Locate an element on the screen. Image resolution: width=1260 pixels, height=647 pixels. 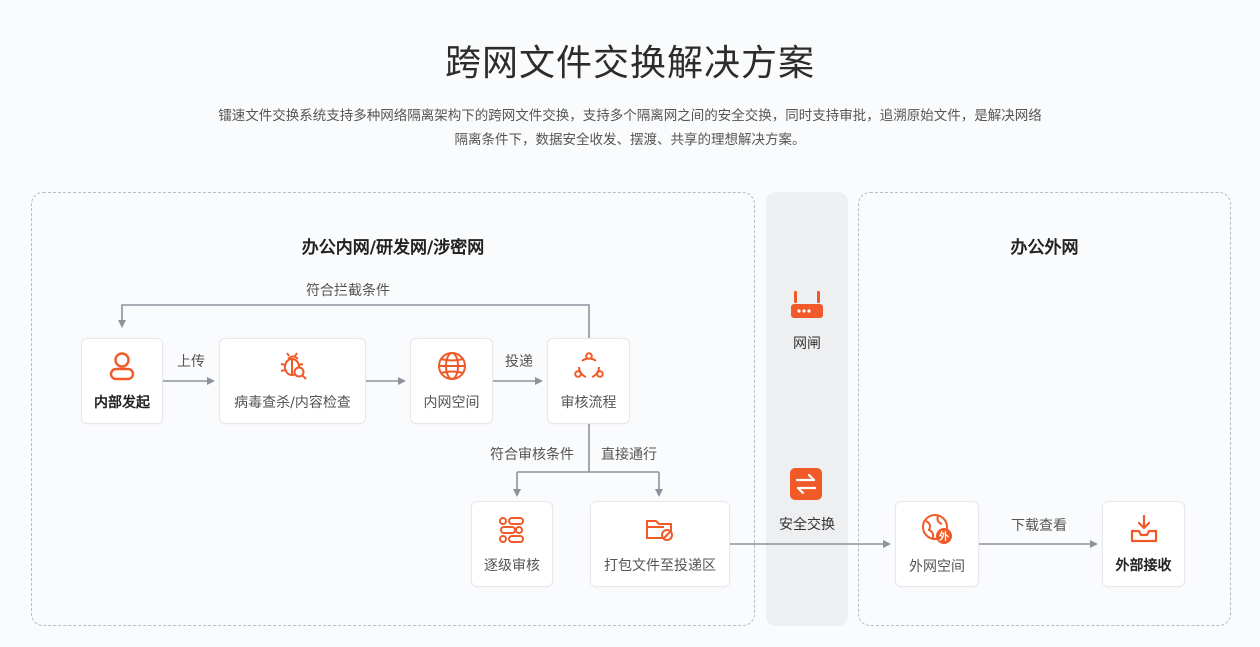
gateway-gate-label: 网闸 is located at coordinates (807, 344).